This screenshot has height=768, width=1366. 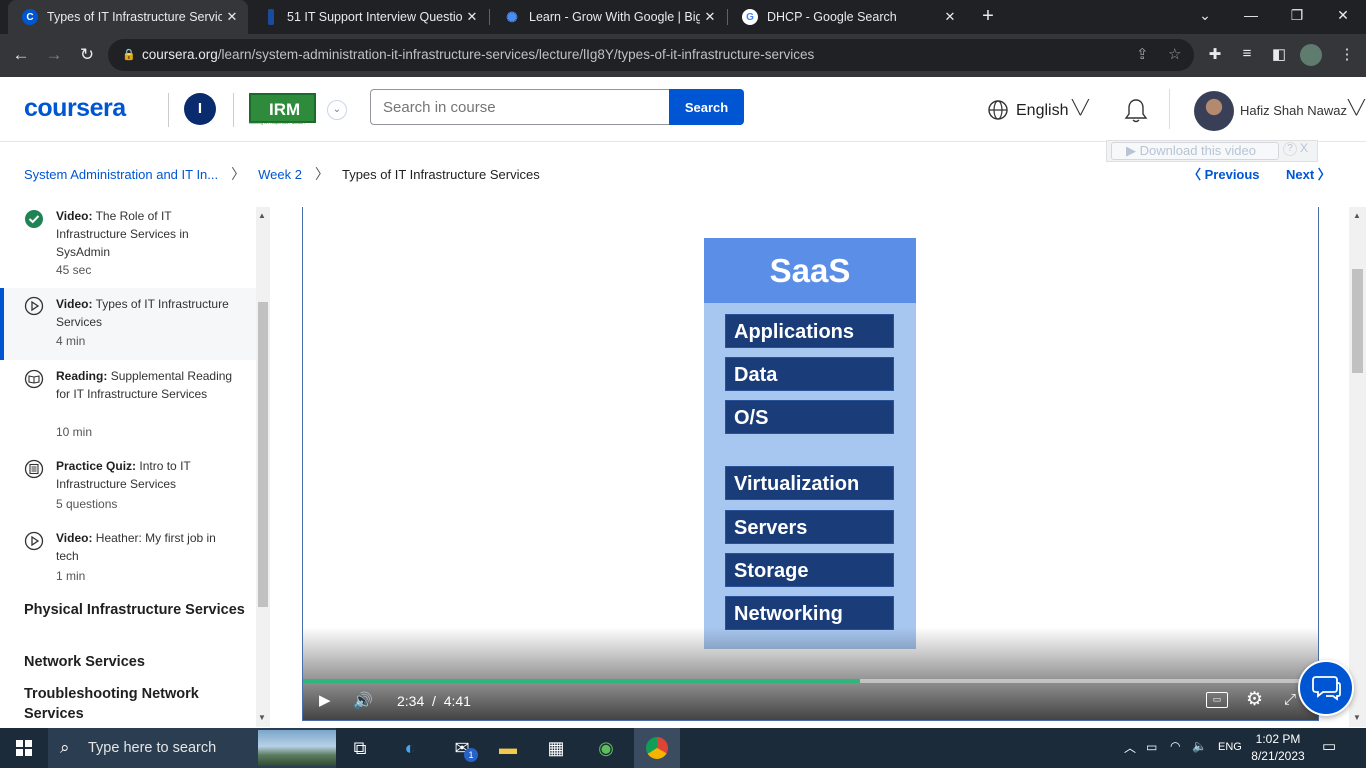 I want to click on forward-button: →, so click(x=54, y=55).